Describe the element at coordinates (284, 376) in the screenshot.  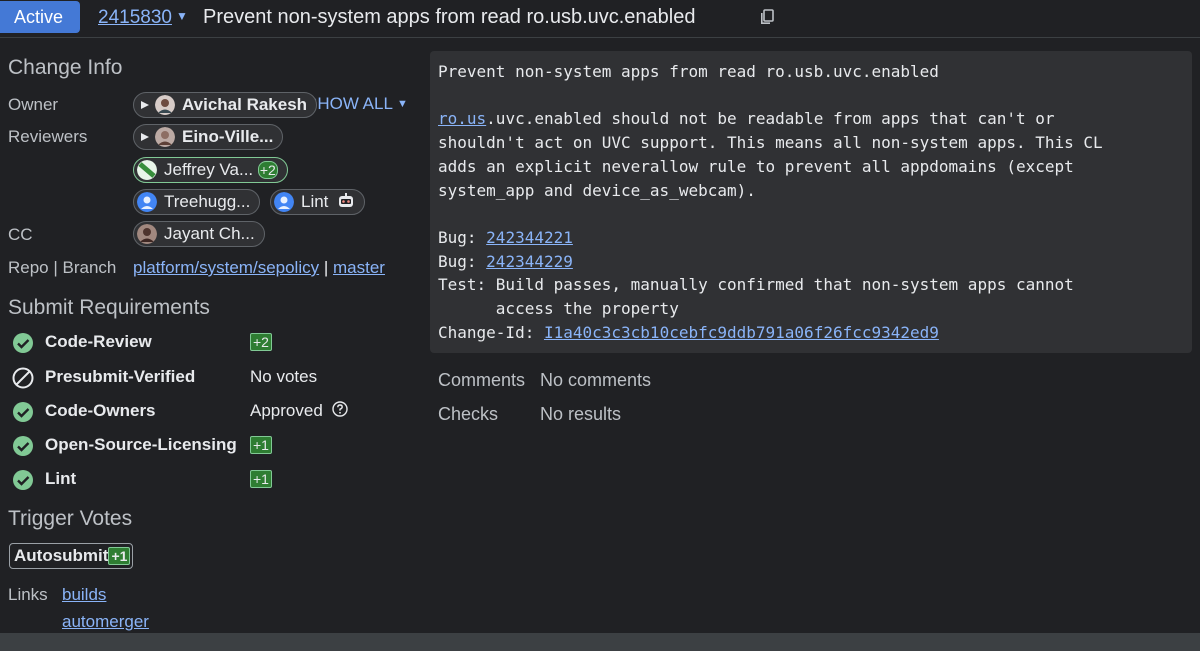
I see `requirement-status: No votes` at that location.